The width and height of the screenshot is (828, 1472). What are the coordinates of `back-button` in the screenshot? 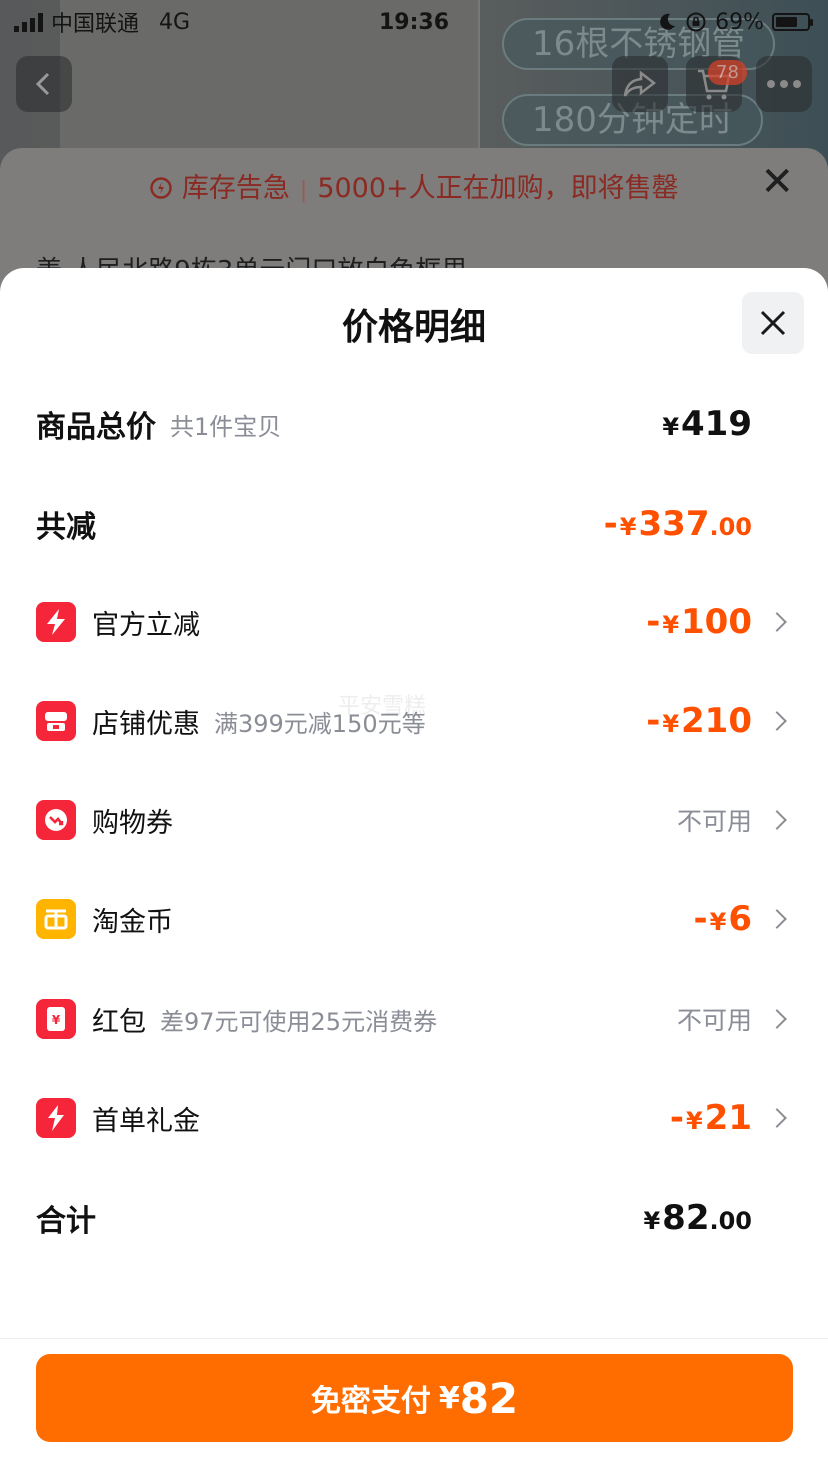 It's located at (44, 84).